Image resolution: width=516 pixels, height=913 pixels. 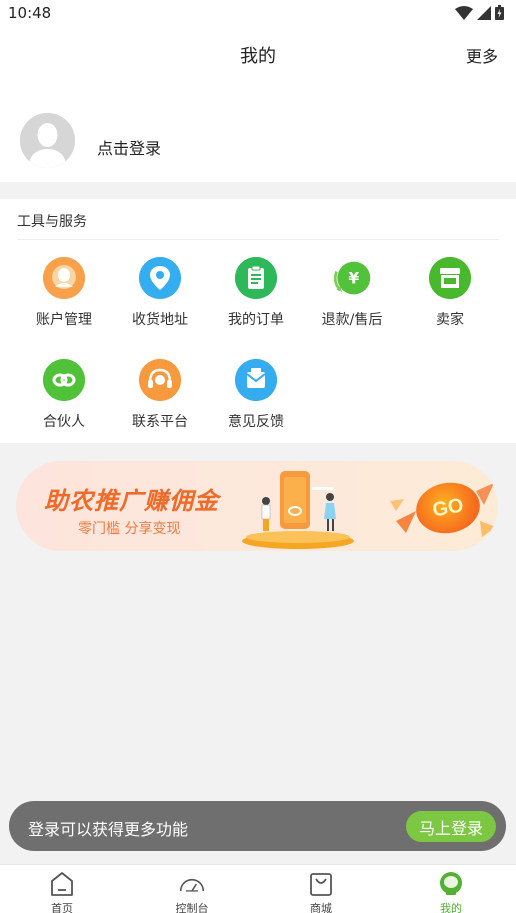 What do you see at coordinates (192, 907) in the screenshot?
I see `tab-label: 控制台` at bounding box center [192, 907].